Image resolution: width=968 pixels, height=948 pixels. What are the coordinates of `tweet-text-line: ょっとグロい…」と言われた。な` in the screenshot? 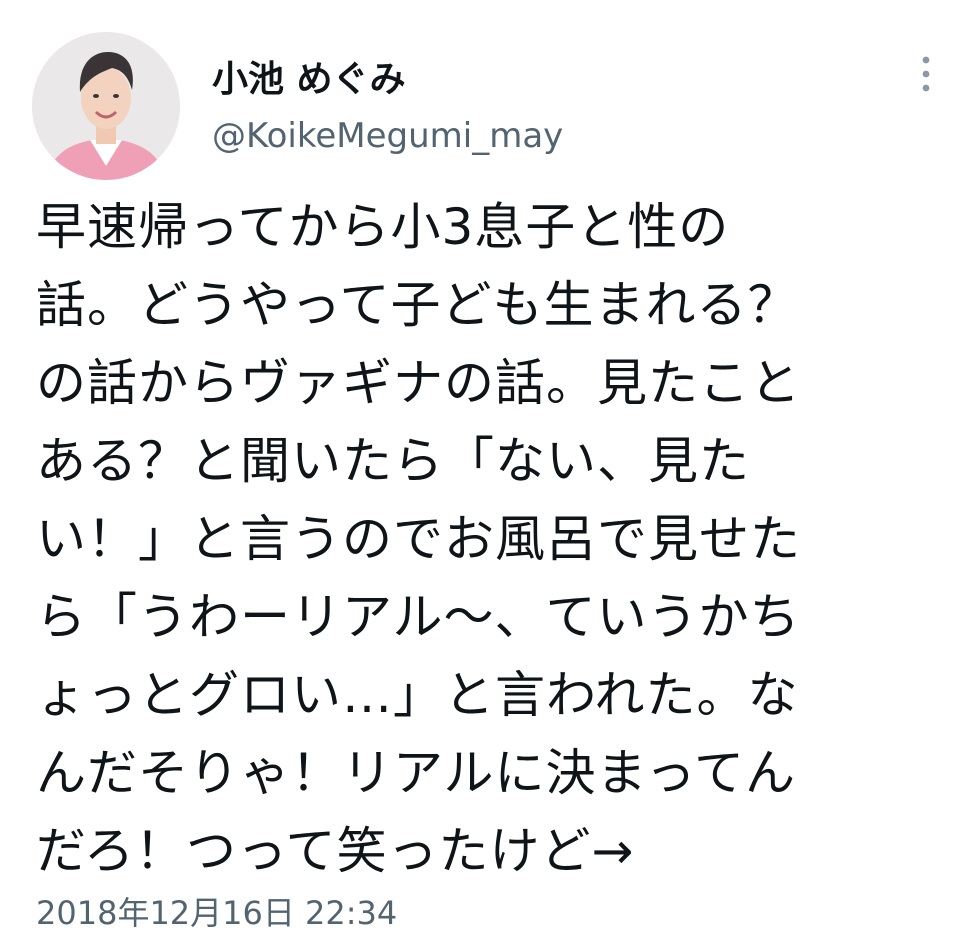 It's located at (417, 695).